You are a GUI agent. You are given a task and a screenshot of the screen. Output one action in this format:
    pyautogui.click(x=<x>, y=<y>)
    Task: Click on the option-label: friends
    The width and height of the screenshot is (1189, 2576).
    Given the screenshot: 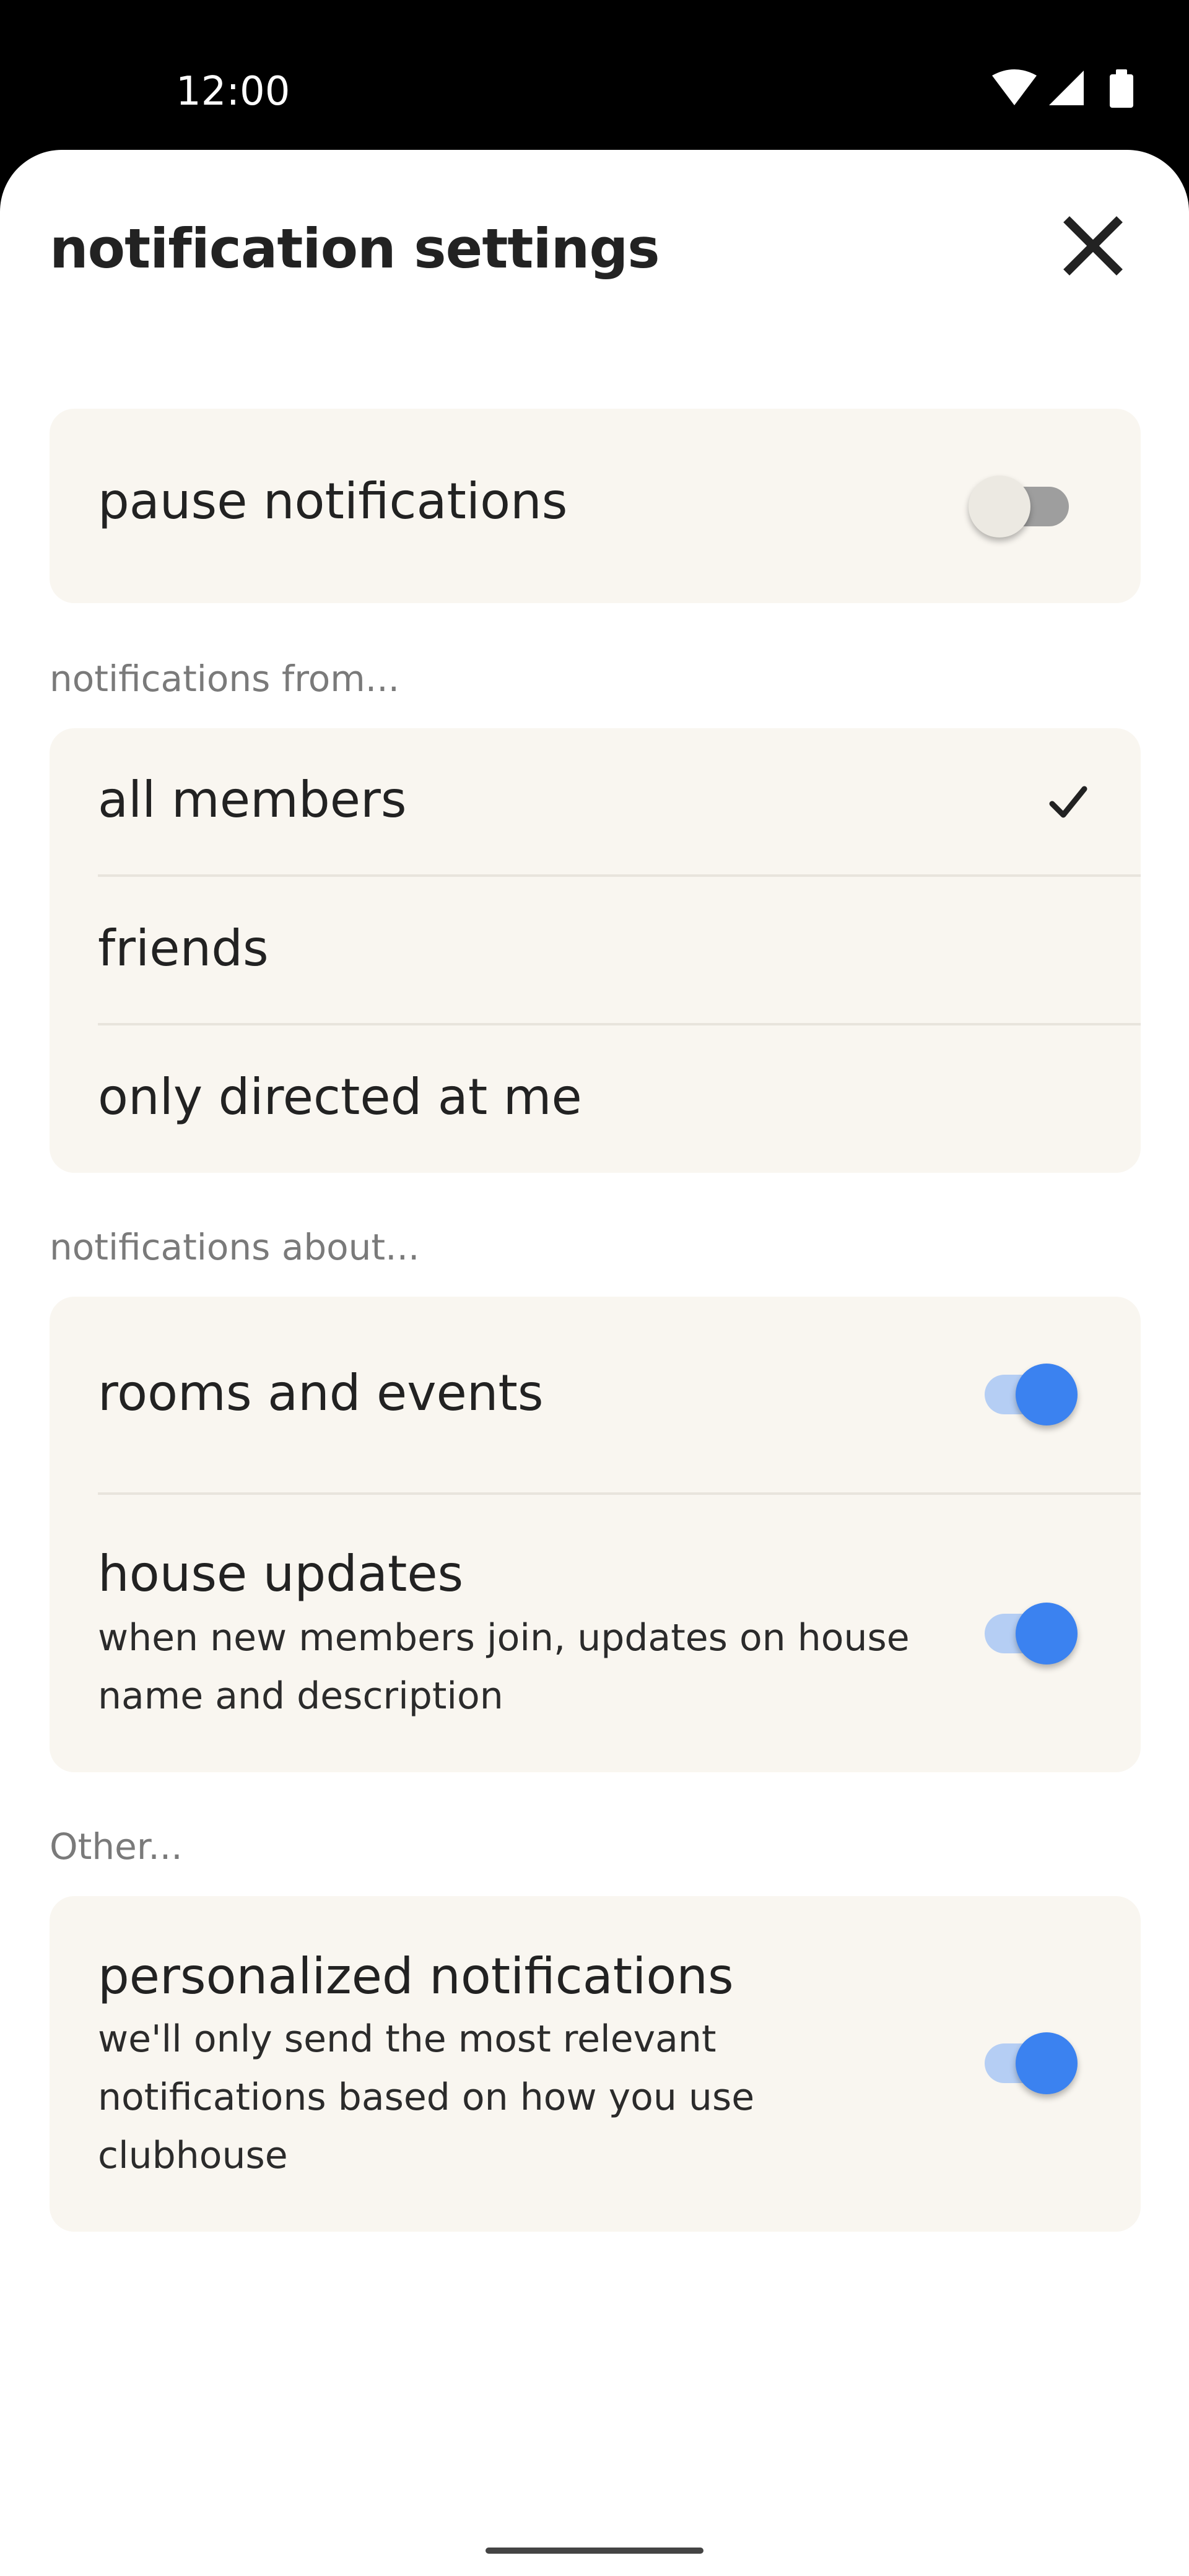 What is the action you would take?
    pyautogui.click(x=183, y=948)
    